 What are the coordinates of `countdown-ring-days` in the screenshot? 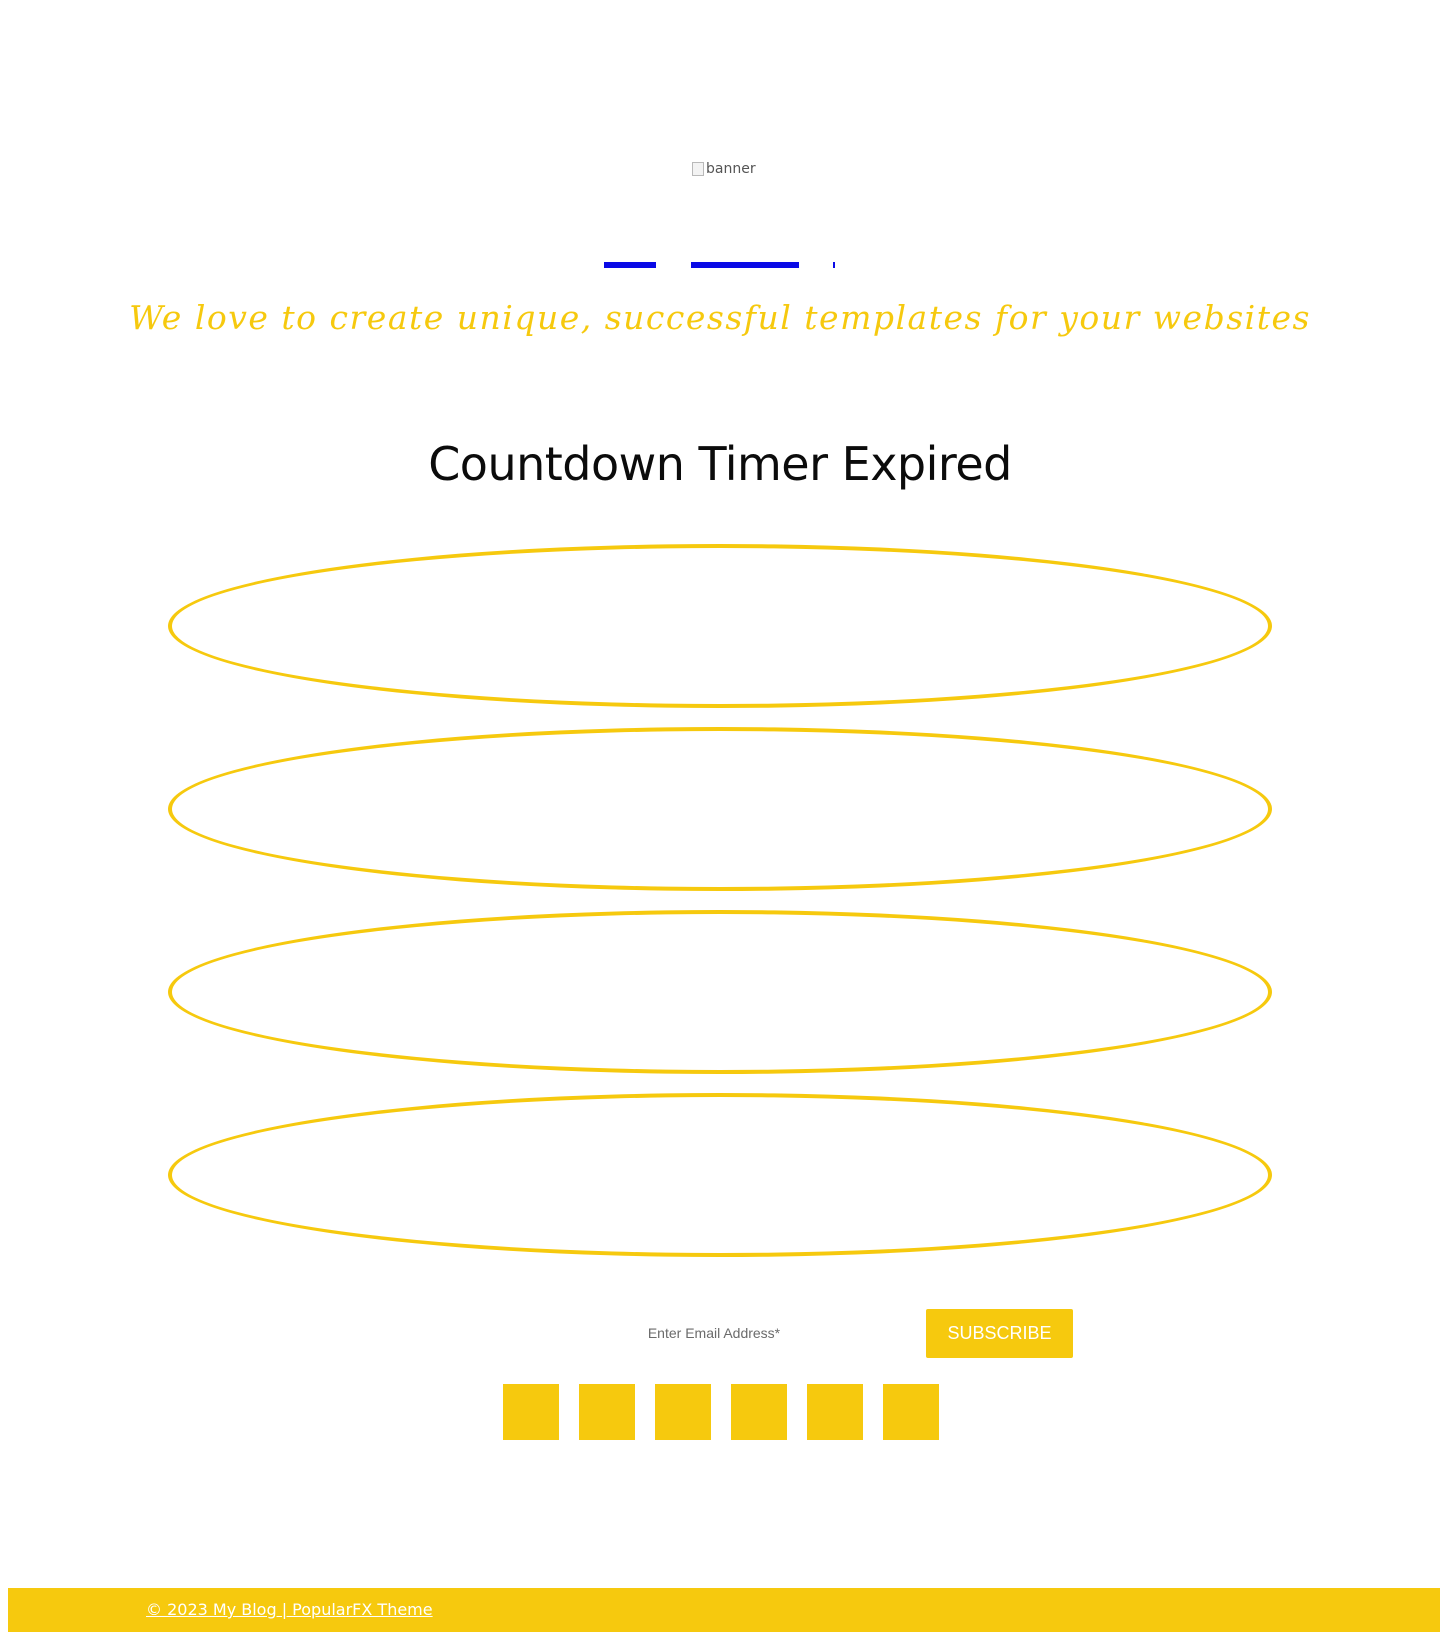 It's located at (720, 626).